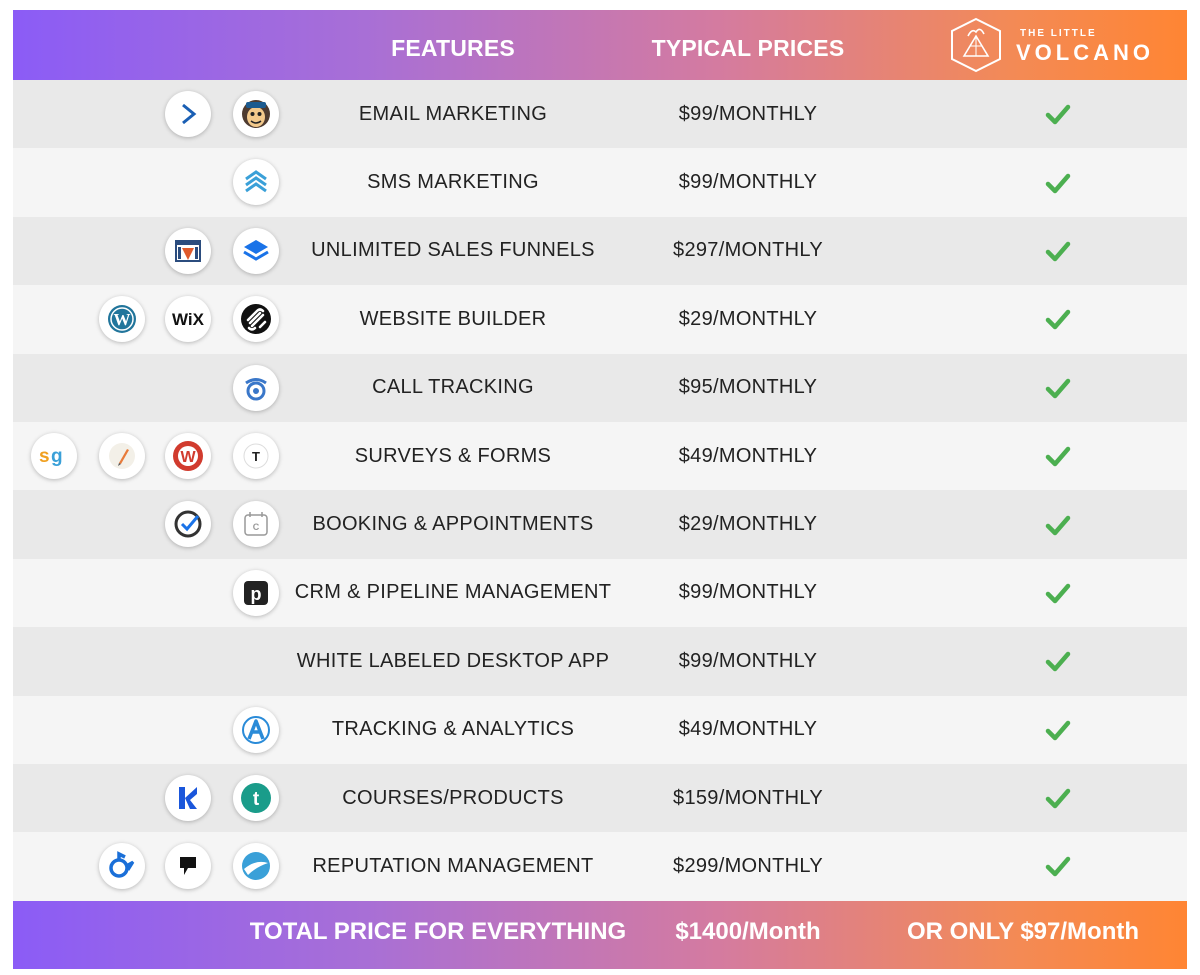 The width and height of the screenshot is (1200, 975). I want to click on kajabi-icon, so click(188, 797).